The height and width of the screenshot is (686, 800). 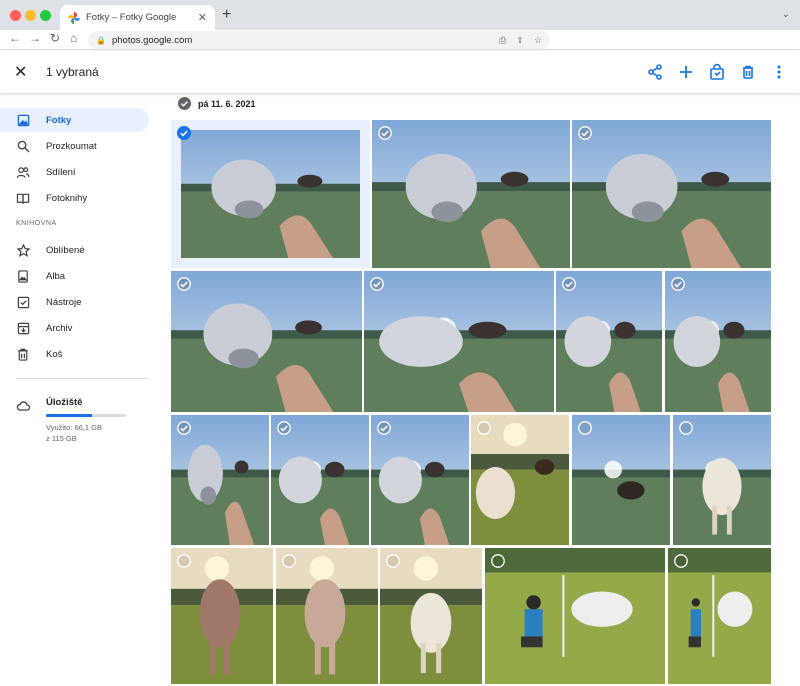 I want to click on library-section-label: KNIHOVNA, so click(x=36, y=223).